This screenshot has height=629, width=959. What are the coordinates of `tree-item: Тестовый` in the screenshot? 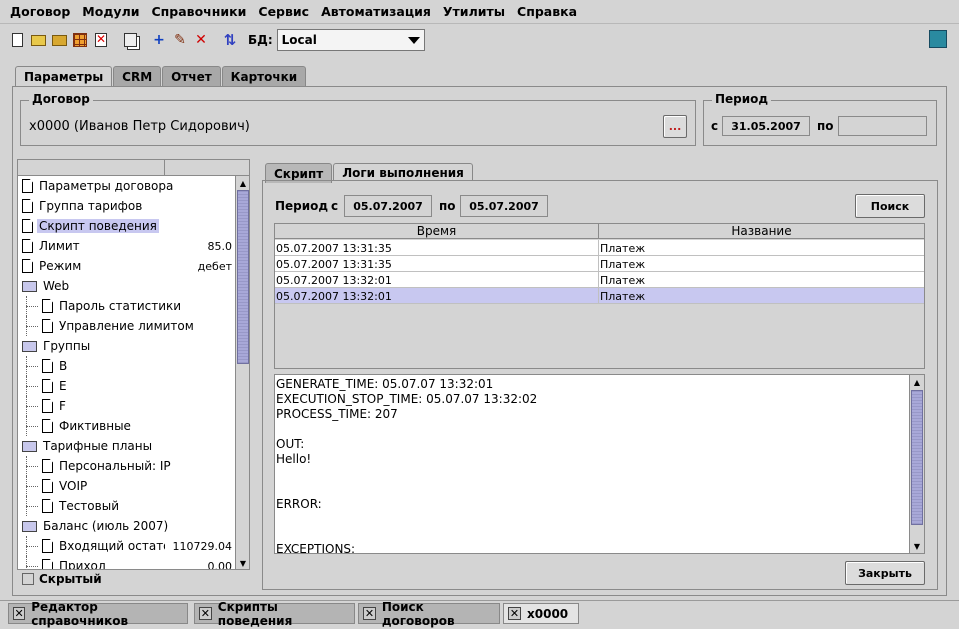 It's located at (133, 506).